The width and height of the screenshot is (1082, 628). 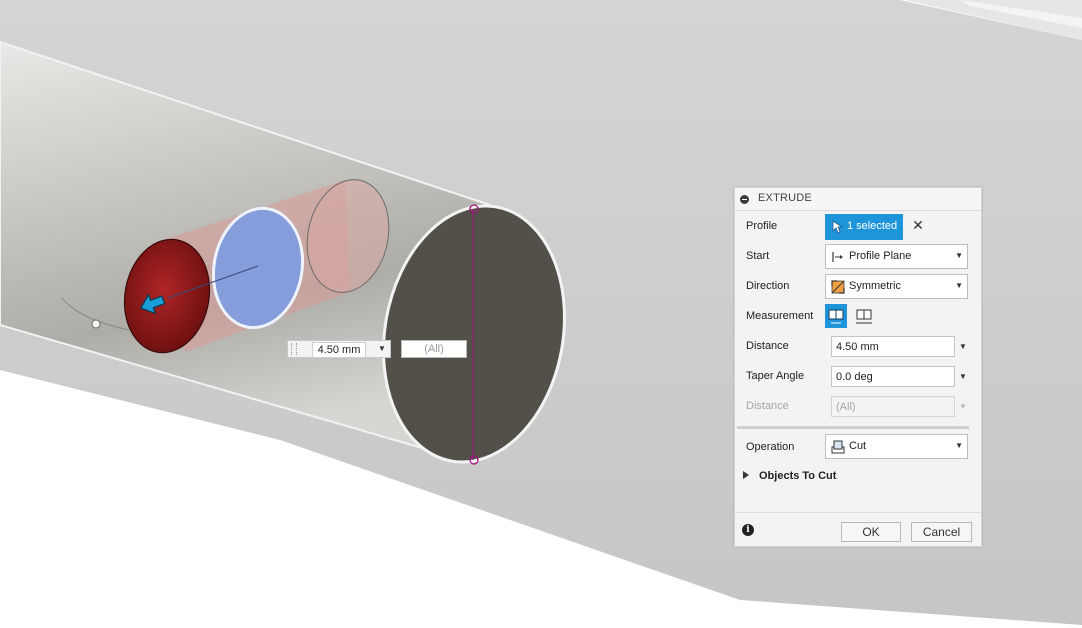 What do you see at coordinates (797, 476) in the screenshot?
I see `objects-to-cut-toggle: Objects To Cut` at bounding box center [797, 476].